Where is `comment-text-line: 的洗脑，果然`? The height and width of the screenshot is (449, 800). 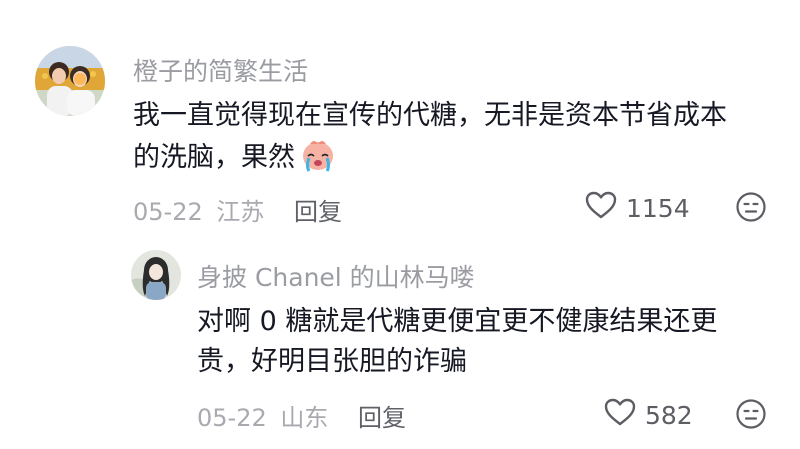
comment-text-line: 的洗脑，果然 is located at coordinates (214, 157).